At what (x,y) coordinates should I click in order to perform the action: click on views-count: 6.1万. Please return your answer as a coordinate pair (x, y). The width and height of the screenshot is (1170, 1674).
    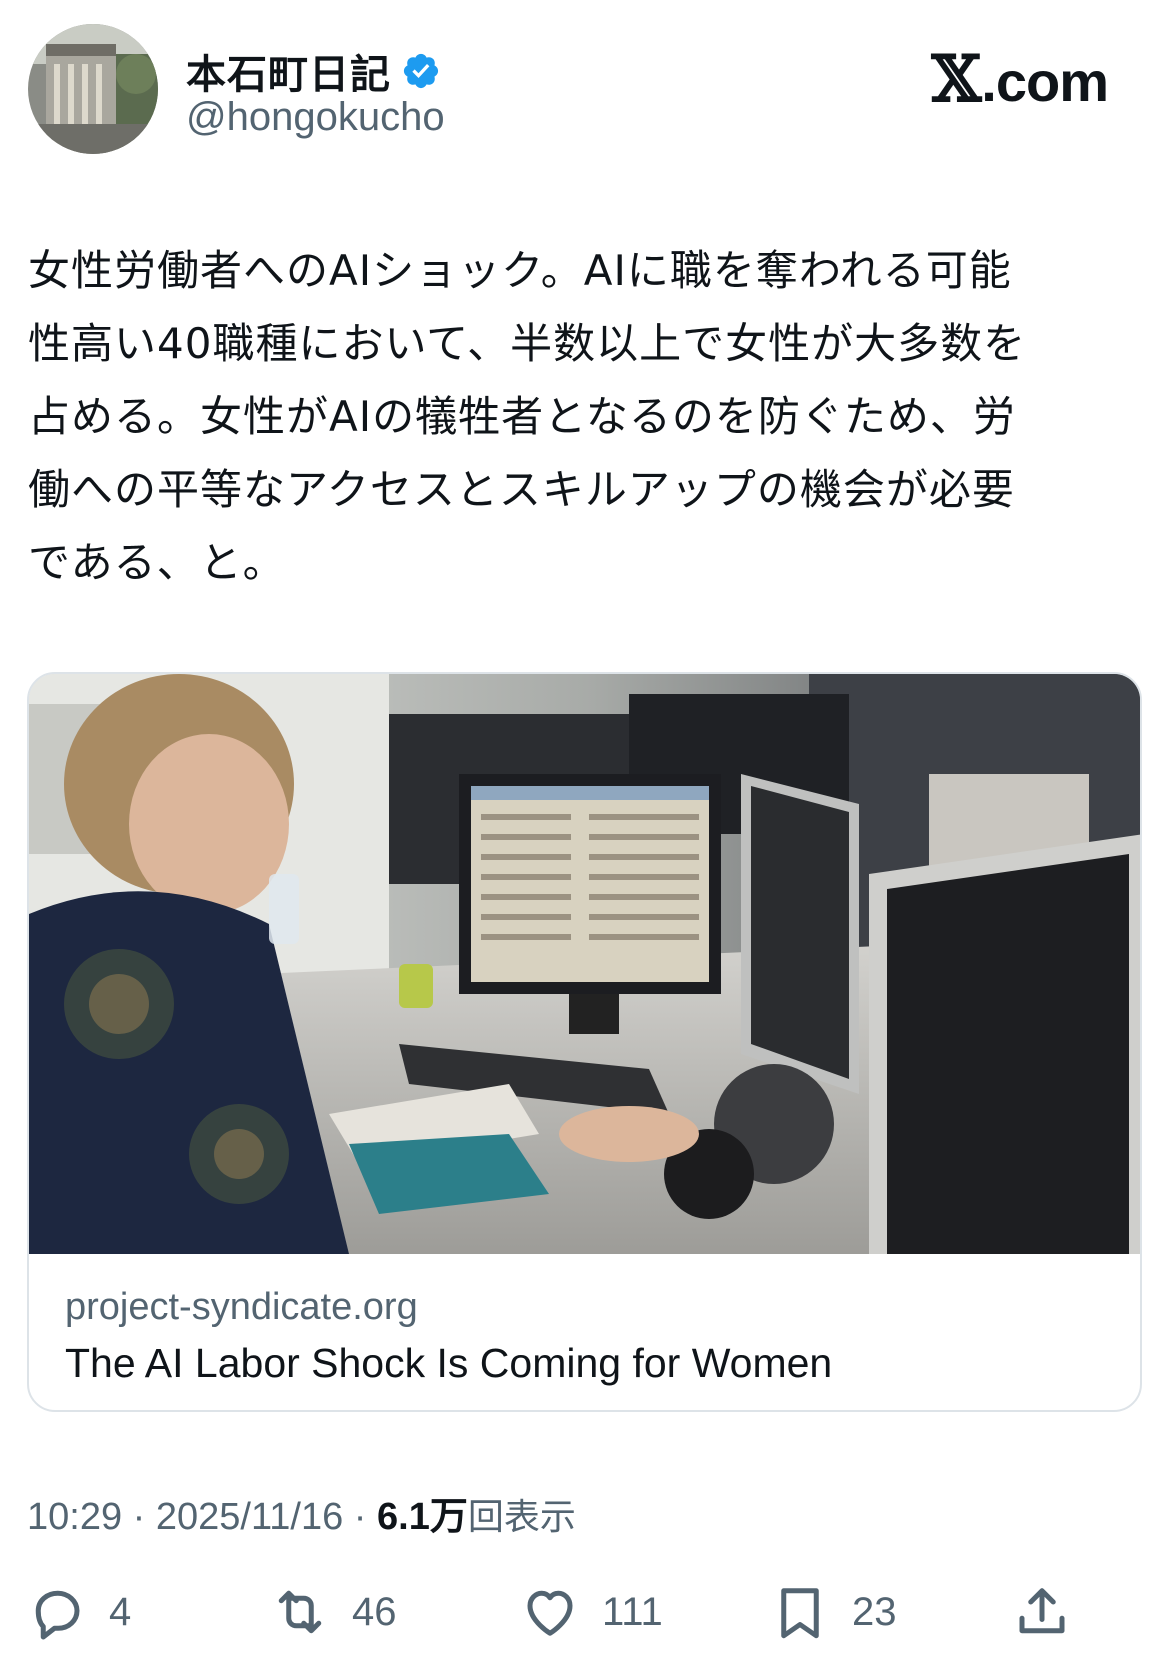
    Looking at the image, I should click on (422, 1512).